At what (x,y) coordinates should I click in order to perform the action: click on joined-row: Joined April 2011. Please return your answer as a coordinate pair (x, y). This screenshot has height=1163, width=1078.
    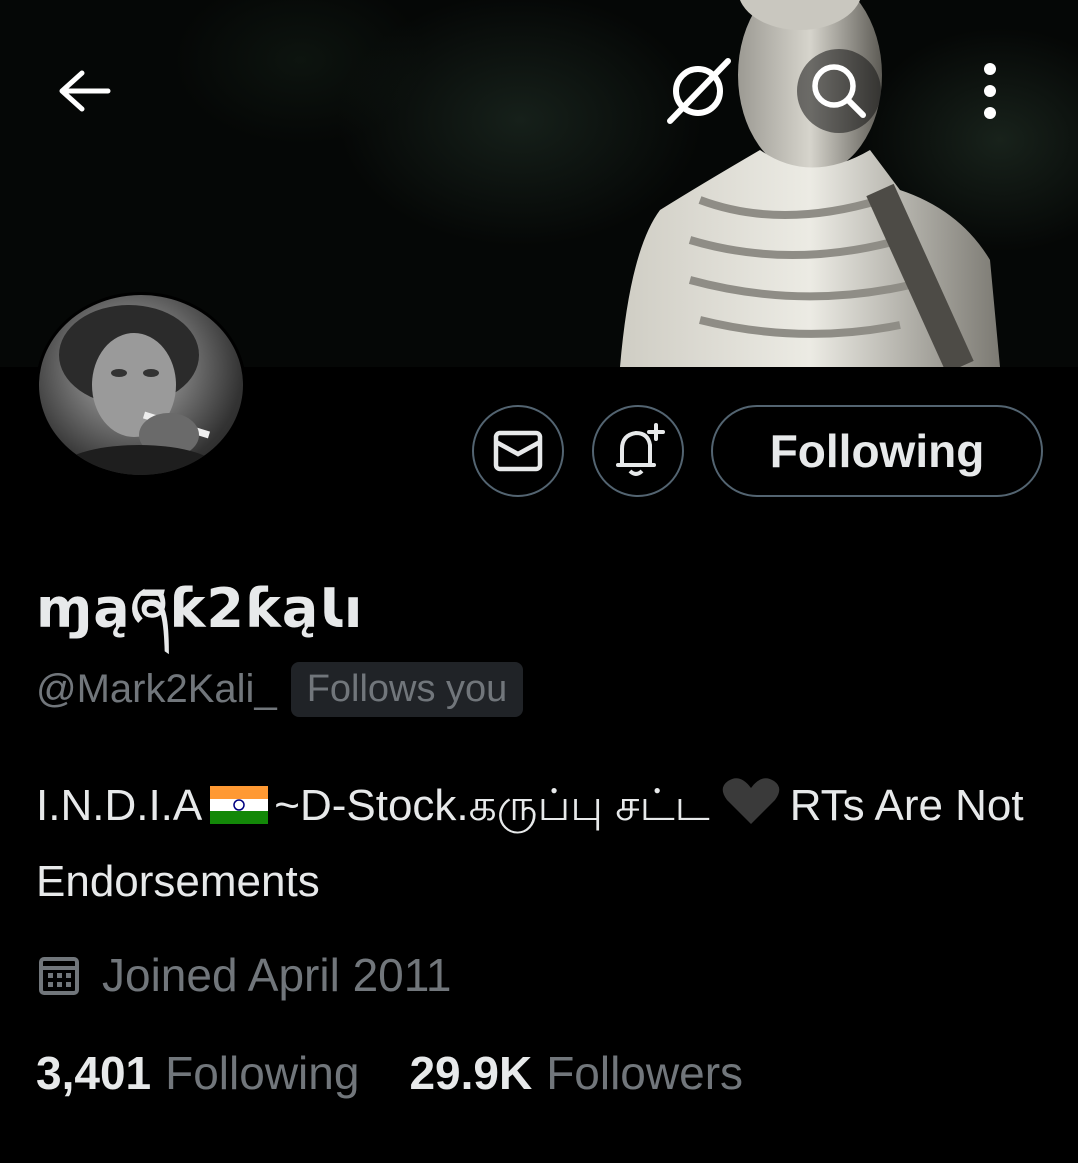
    Looking at the image, I should click on (245, 975).